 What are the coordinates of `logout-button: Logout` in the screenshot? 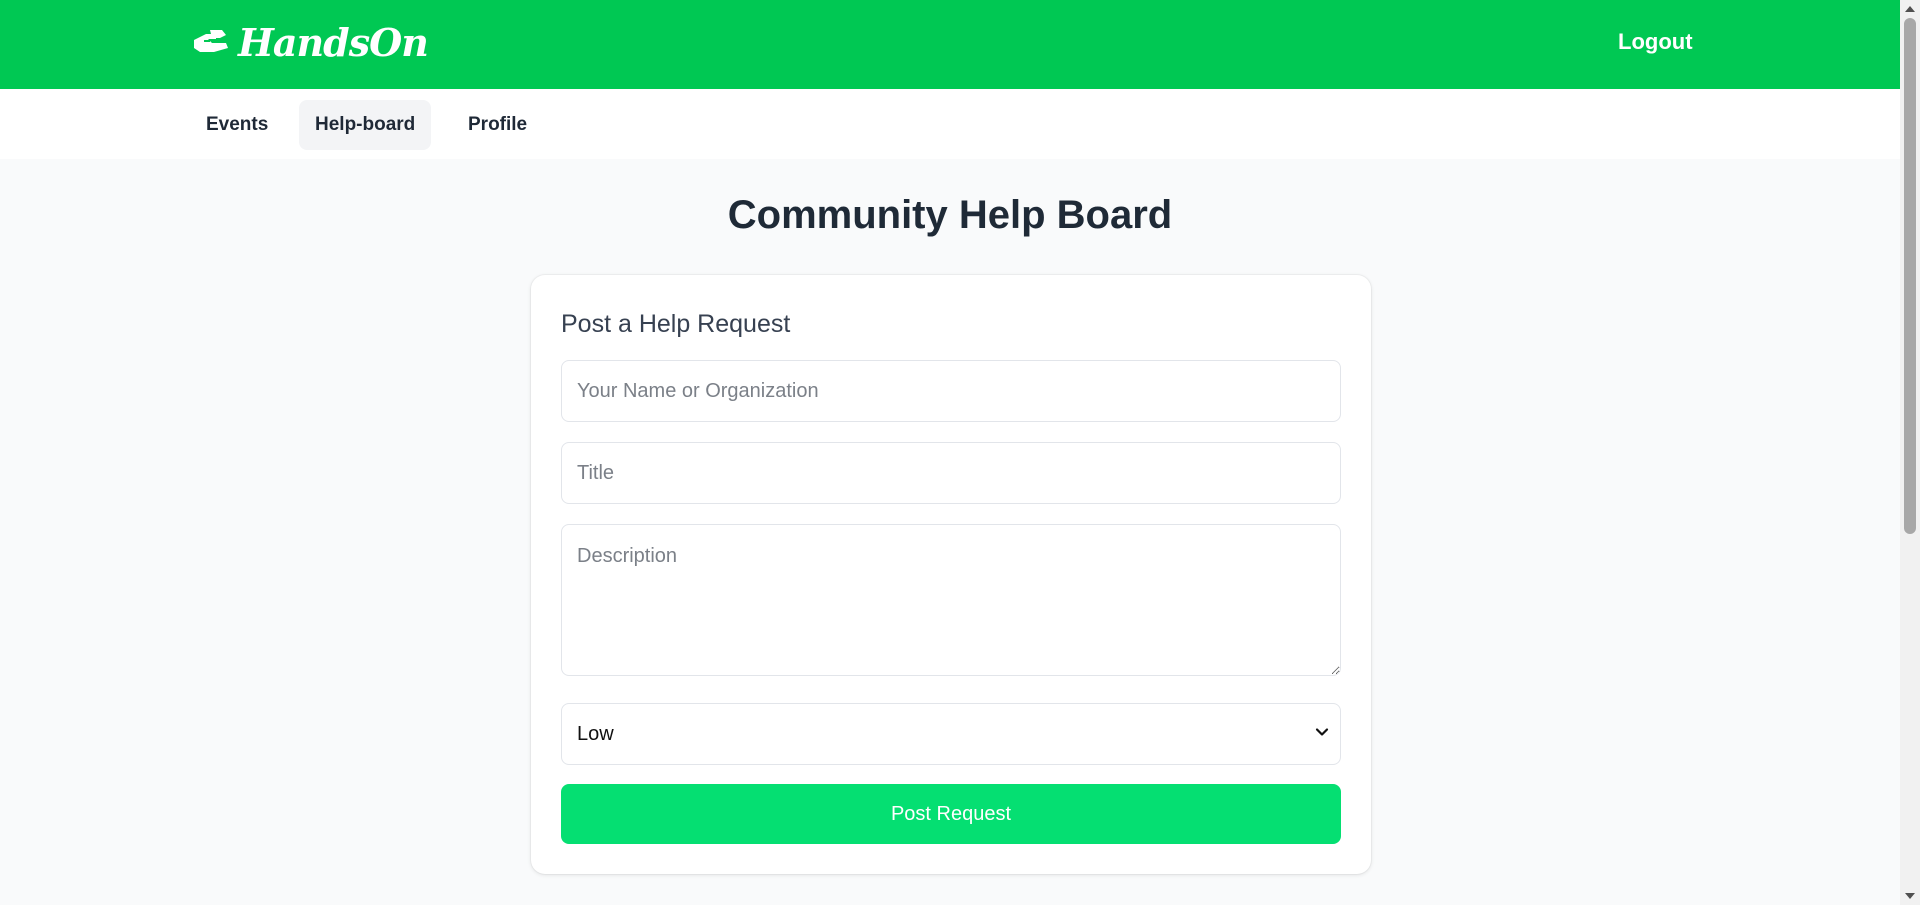 It's located at (1655, 42).